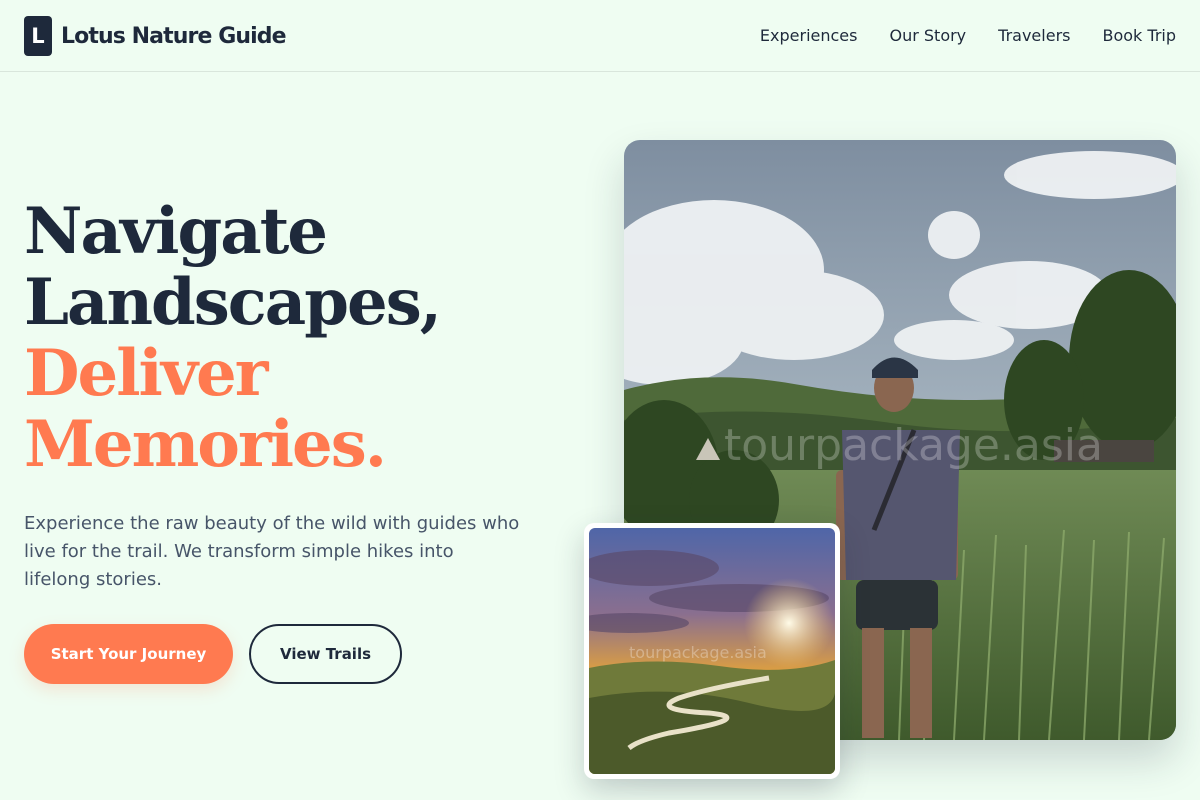  Describe the element at coordinates (698, 652) in the screenshot. I see `small-photo-watermark: tourpackage.asia` at that location.